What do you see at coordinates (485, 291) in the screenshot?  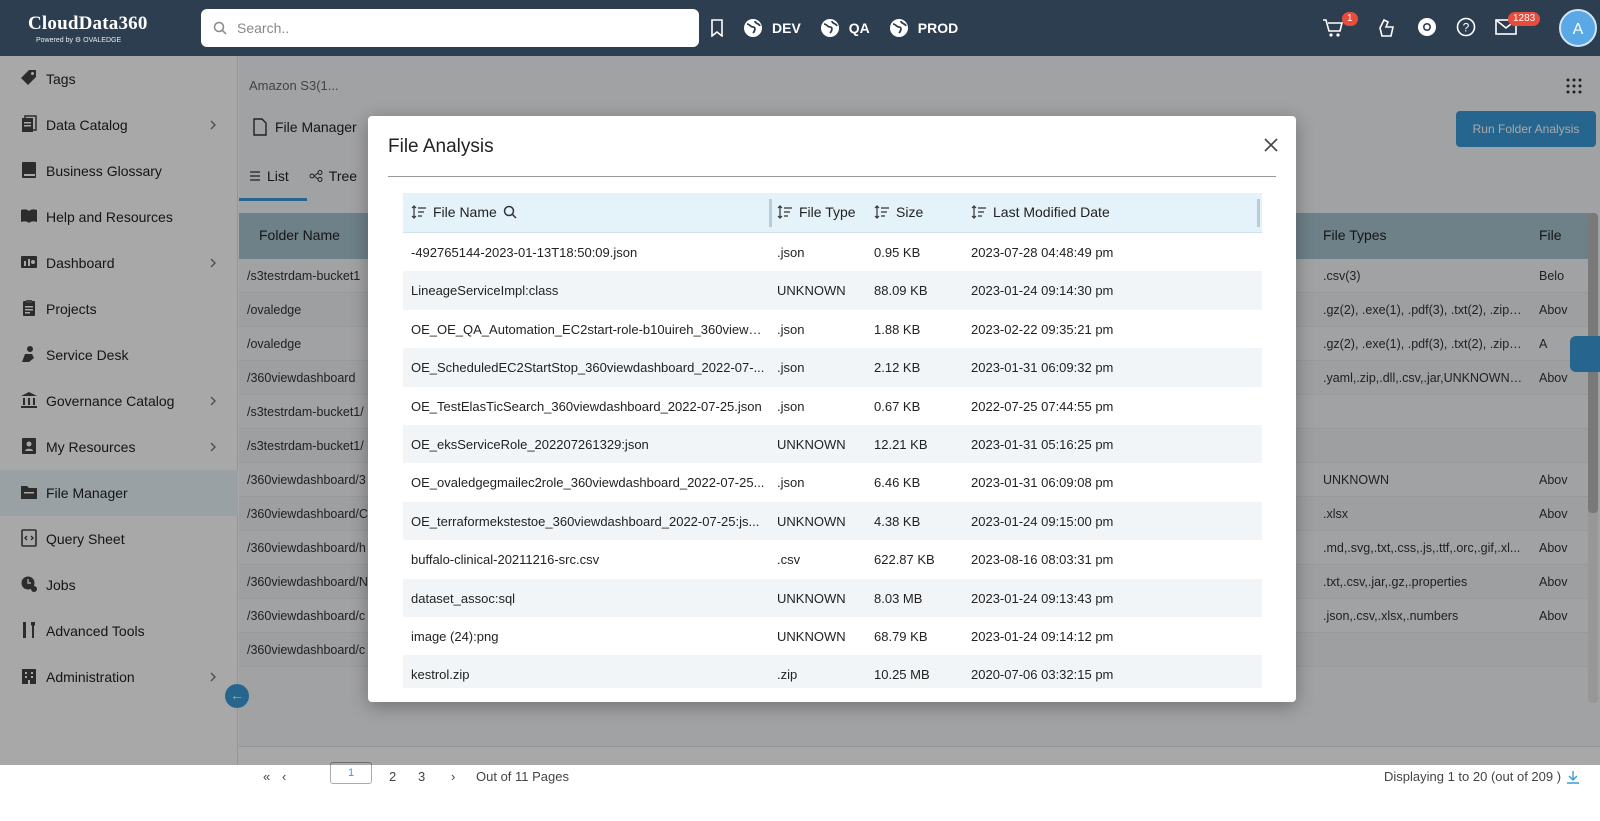 I see `file-name-cell: LineageServiceImpl:class` at bounding box center [485, 291].